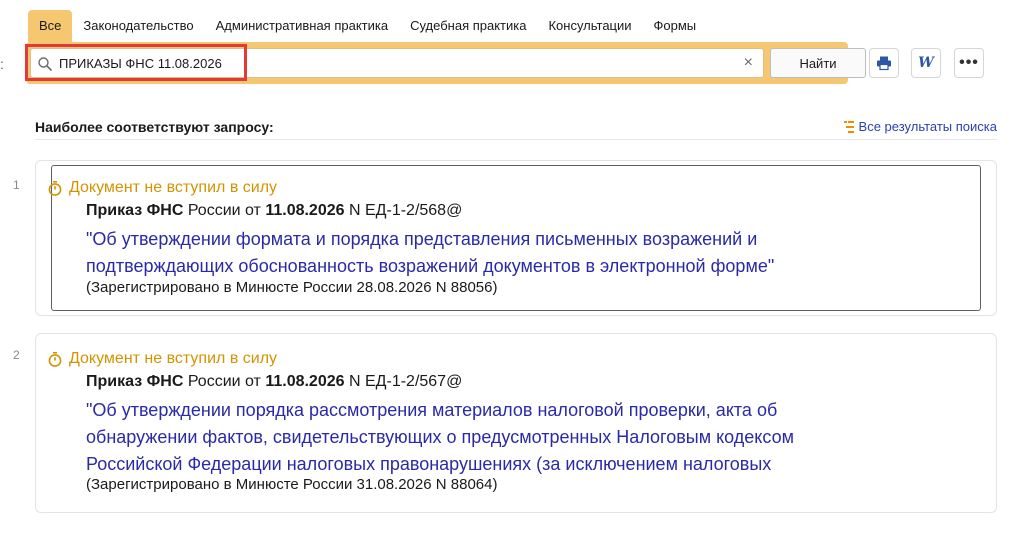 The height and width of the screenshot is (538, 1024). Describe the element at coordinates (389, 63) in the screenshot. I see `search-input` at that location.